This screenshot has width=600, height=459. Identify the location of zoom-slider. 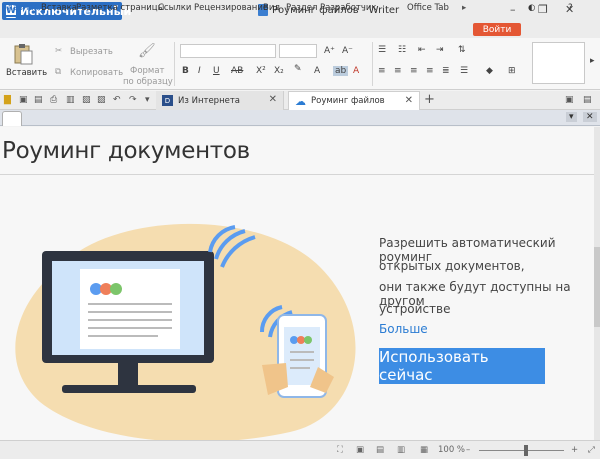
(521, 450).